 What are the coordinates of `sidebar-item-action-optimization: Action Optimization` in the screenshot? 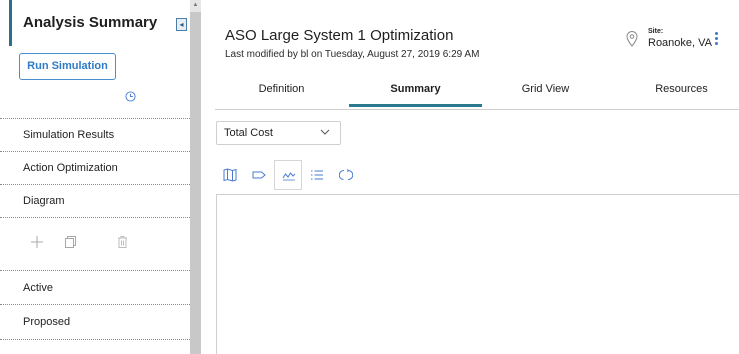 It's located at (70, 168).